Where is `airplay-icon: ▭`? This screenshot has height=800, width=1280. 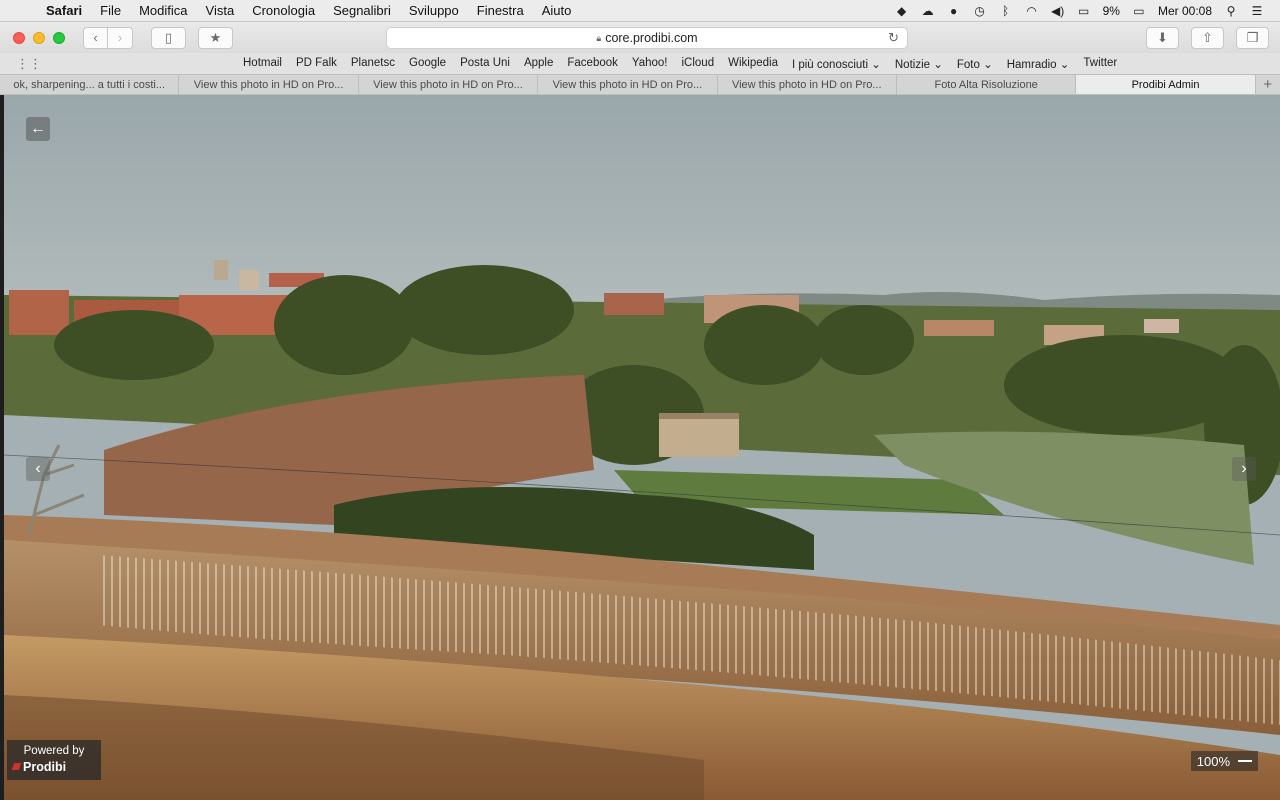 airplay-icon: ▭ is located at coordinates (1084, 11).